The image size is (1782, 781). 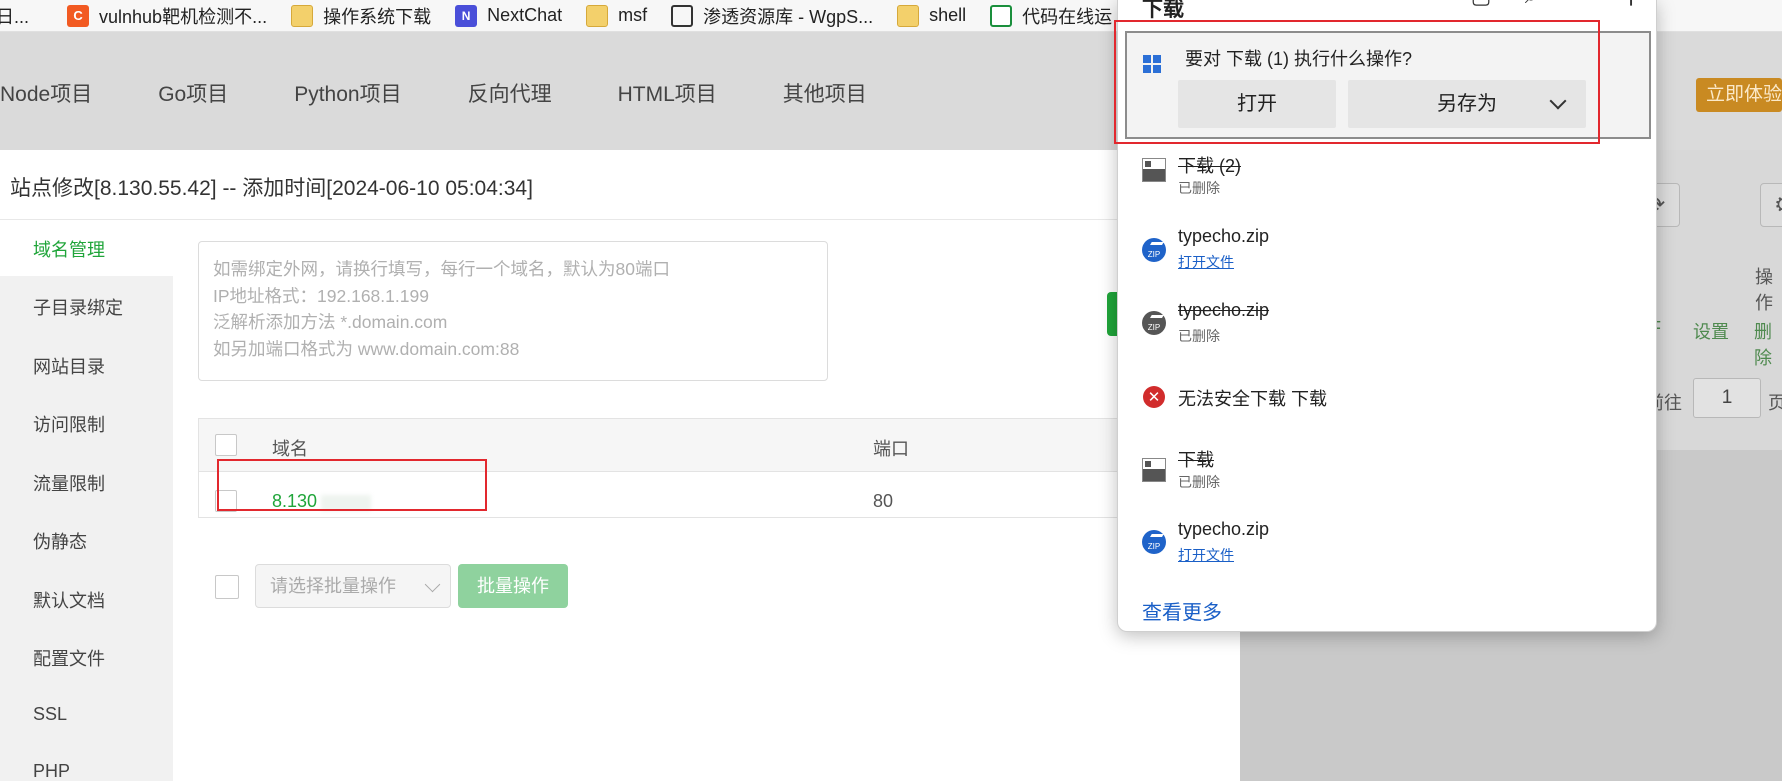 What do you see at coordinates (441, 269) in the screenshot?
I see `placeholder-line: 如需绑定外网，请换行填写，每行一个域名，默认为80端口` at bounding box center [441, 269].